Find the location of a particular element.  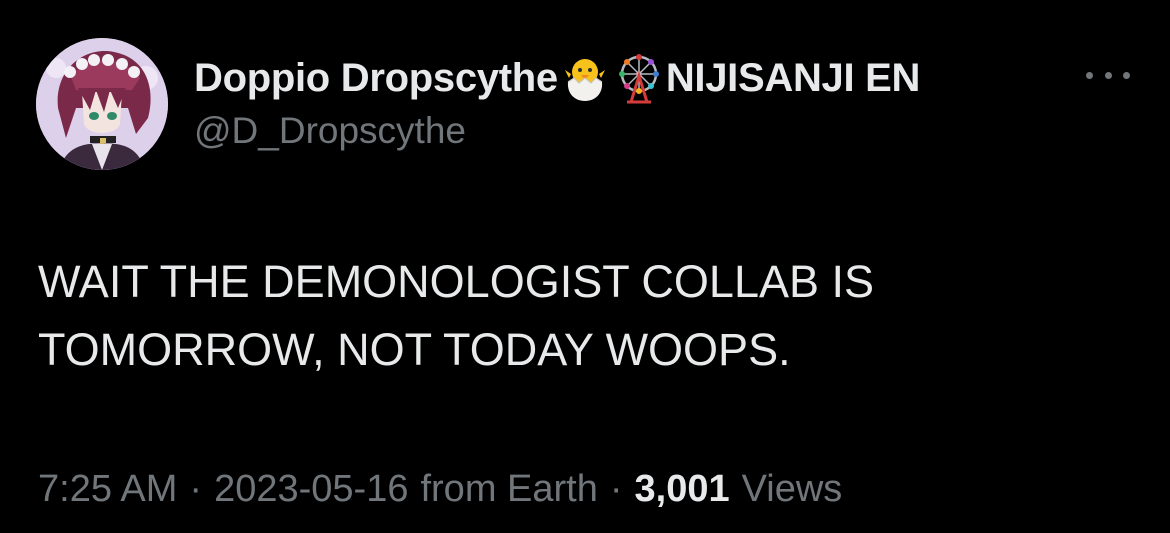

tweet-text-line: WAIT THE DEMONOLOGIST COLLAB IS is located at coordinates (456, 281).